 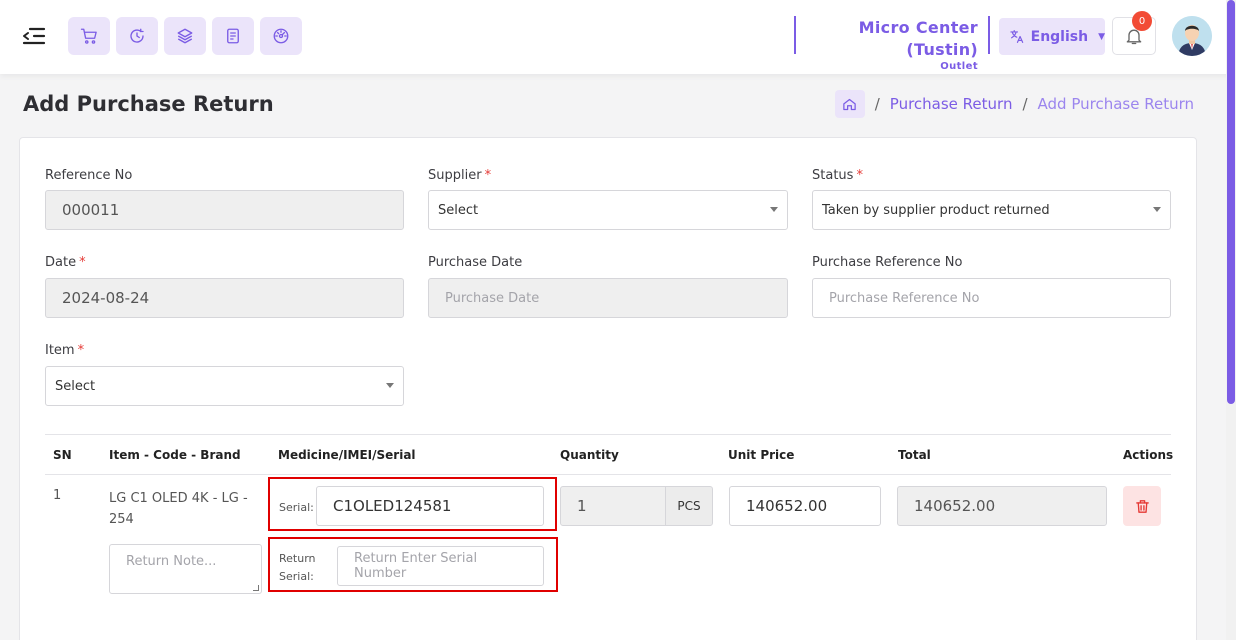 What do you see at coordinates (137, 36) in the screenshot?
I see `clock-icon` at bounding box center [137, 36].